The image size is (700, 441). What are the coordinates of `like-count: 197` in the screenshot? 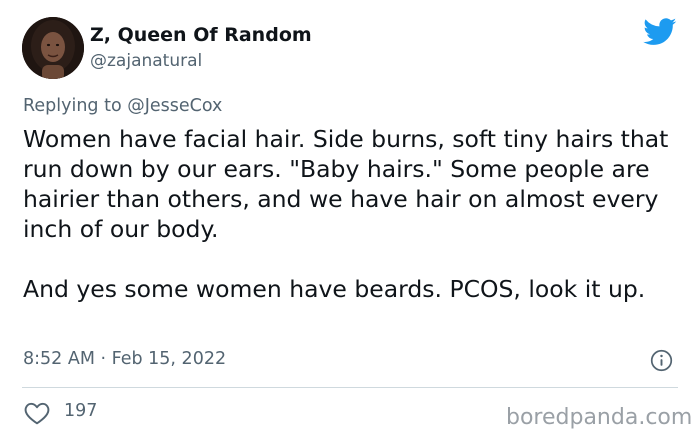 It's located at (81, 411).